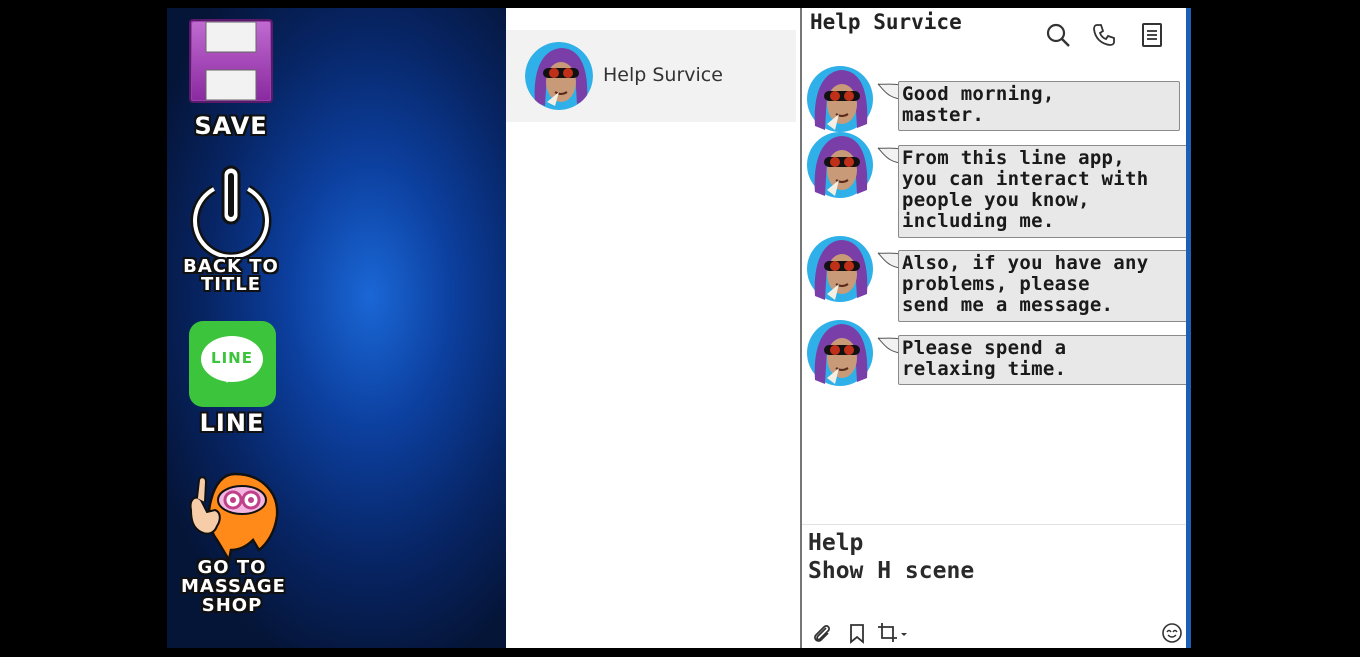 This screenshot has height=657, width=1360. Describe the element at coordinates (1058, 35) in the screenshot. I see `search-icon` at that location.